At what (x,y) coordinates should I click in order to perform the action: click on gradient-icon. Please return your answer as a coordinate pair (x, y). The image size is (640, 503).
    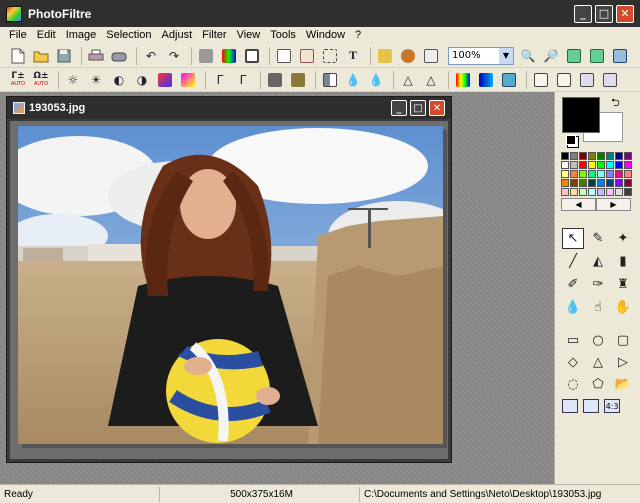
    Looking at the image, I should click on (463, 80).